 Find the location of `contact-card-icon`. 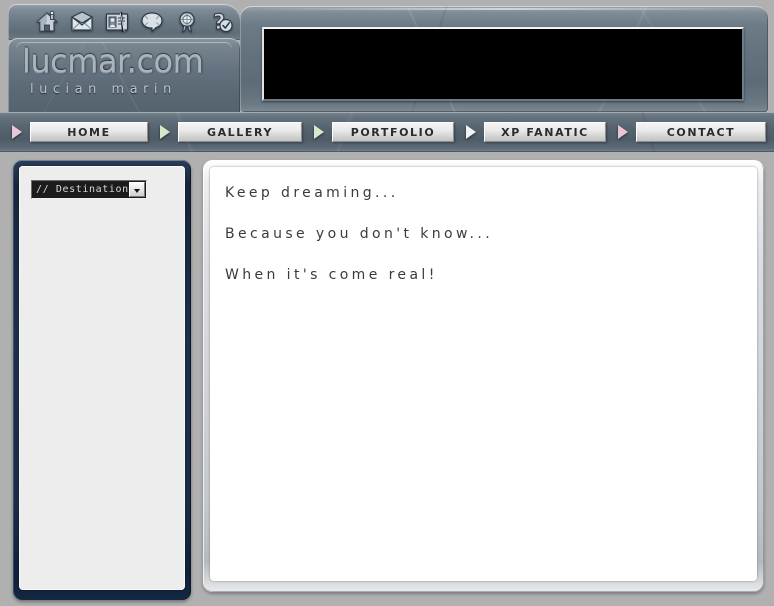

contact-card-icon is located at coordinates (117, 22).